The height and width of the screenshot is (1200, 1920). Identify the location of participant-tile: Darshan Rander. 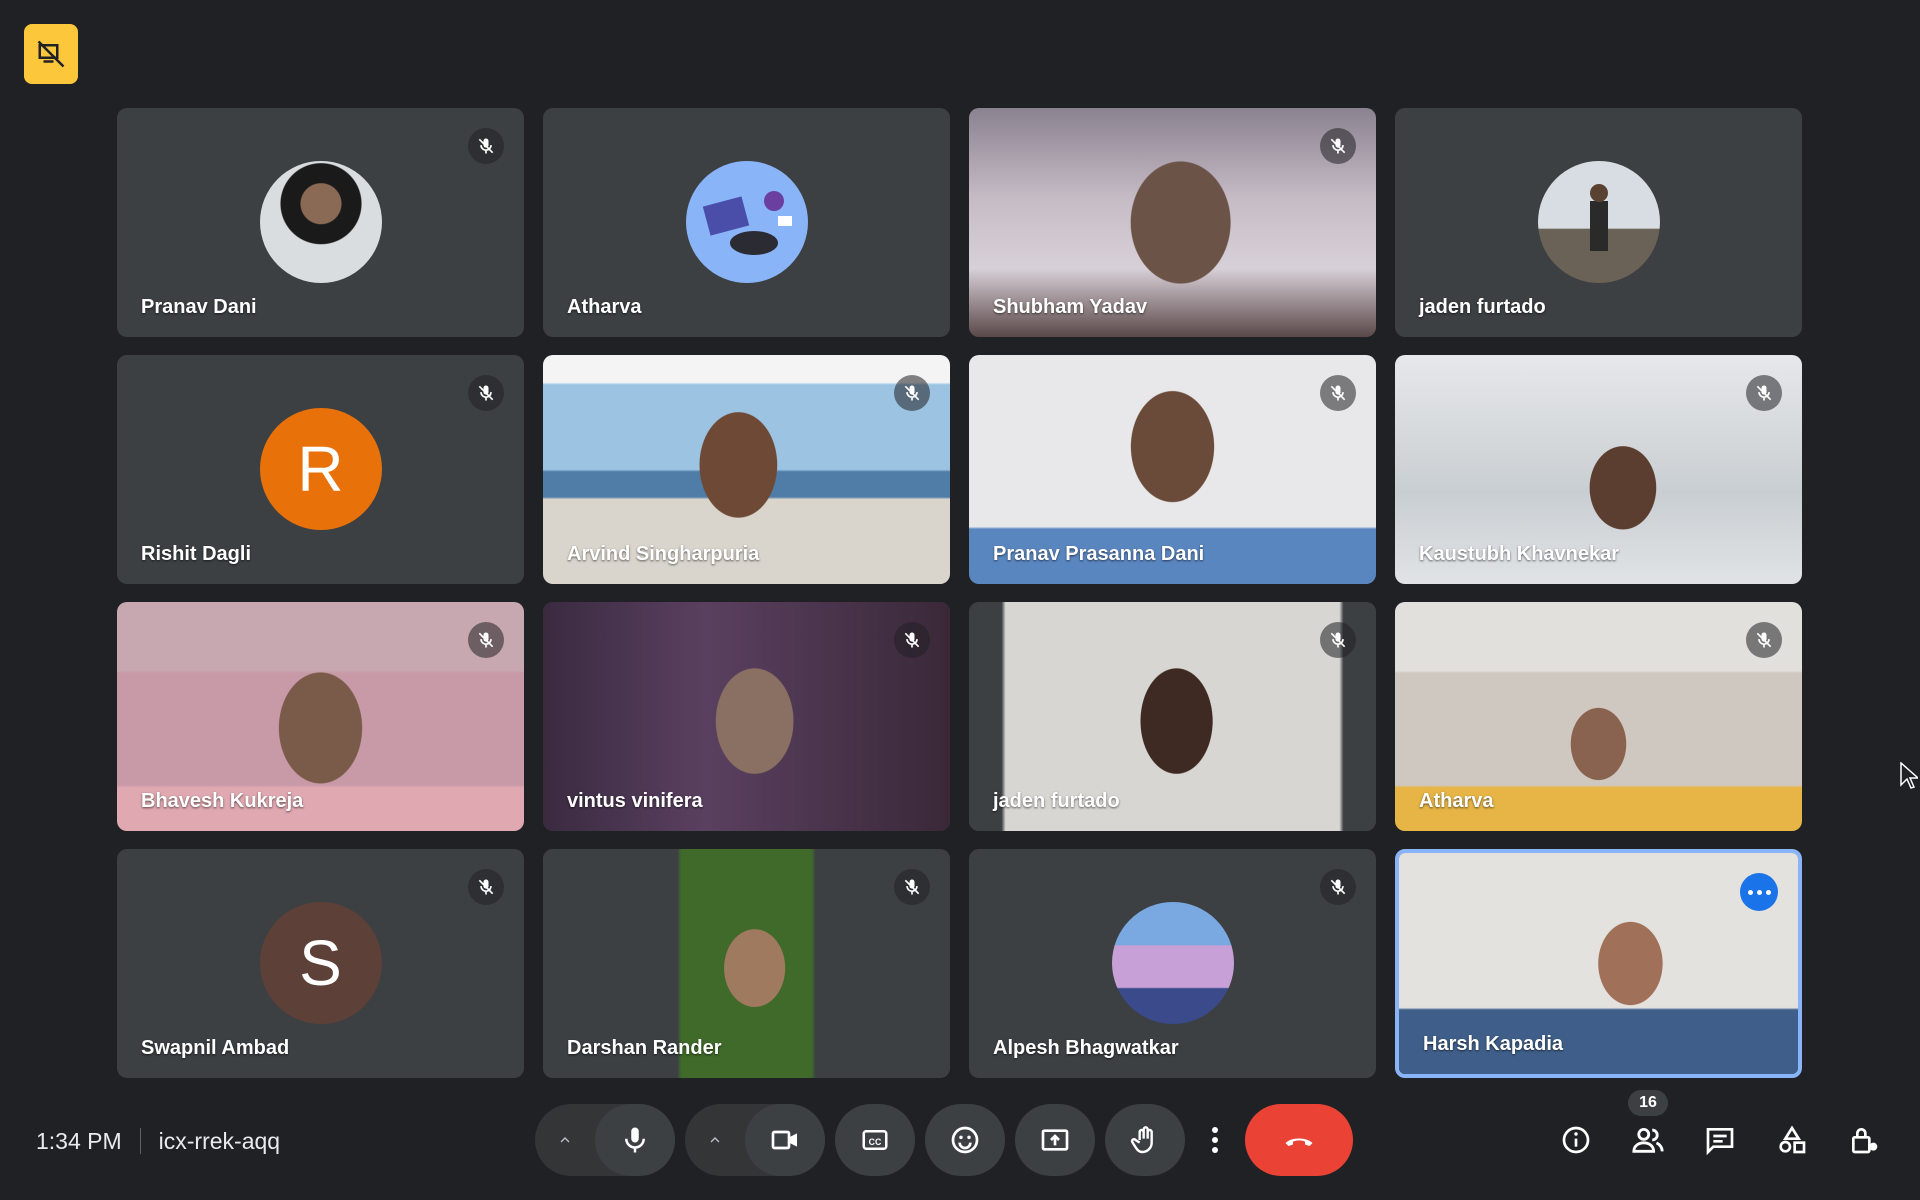
(746, 963).